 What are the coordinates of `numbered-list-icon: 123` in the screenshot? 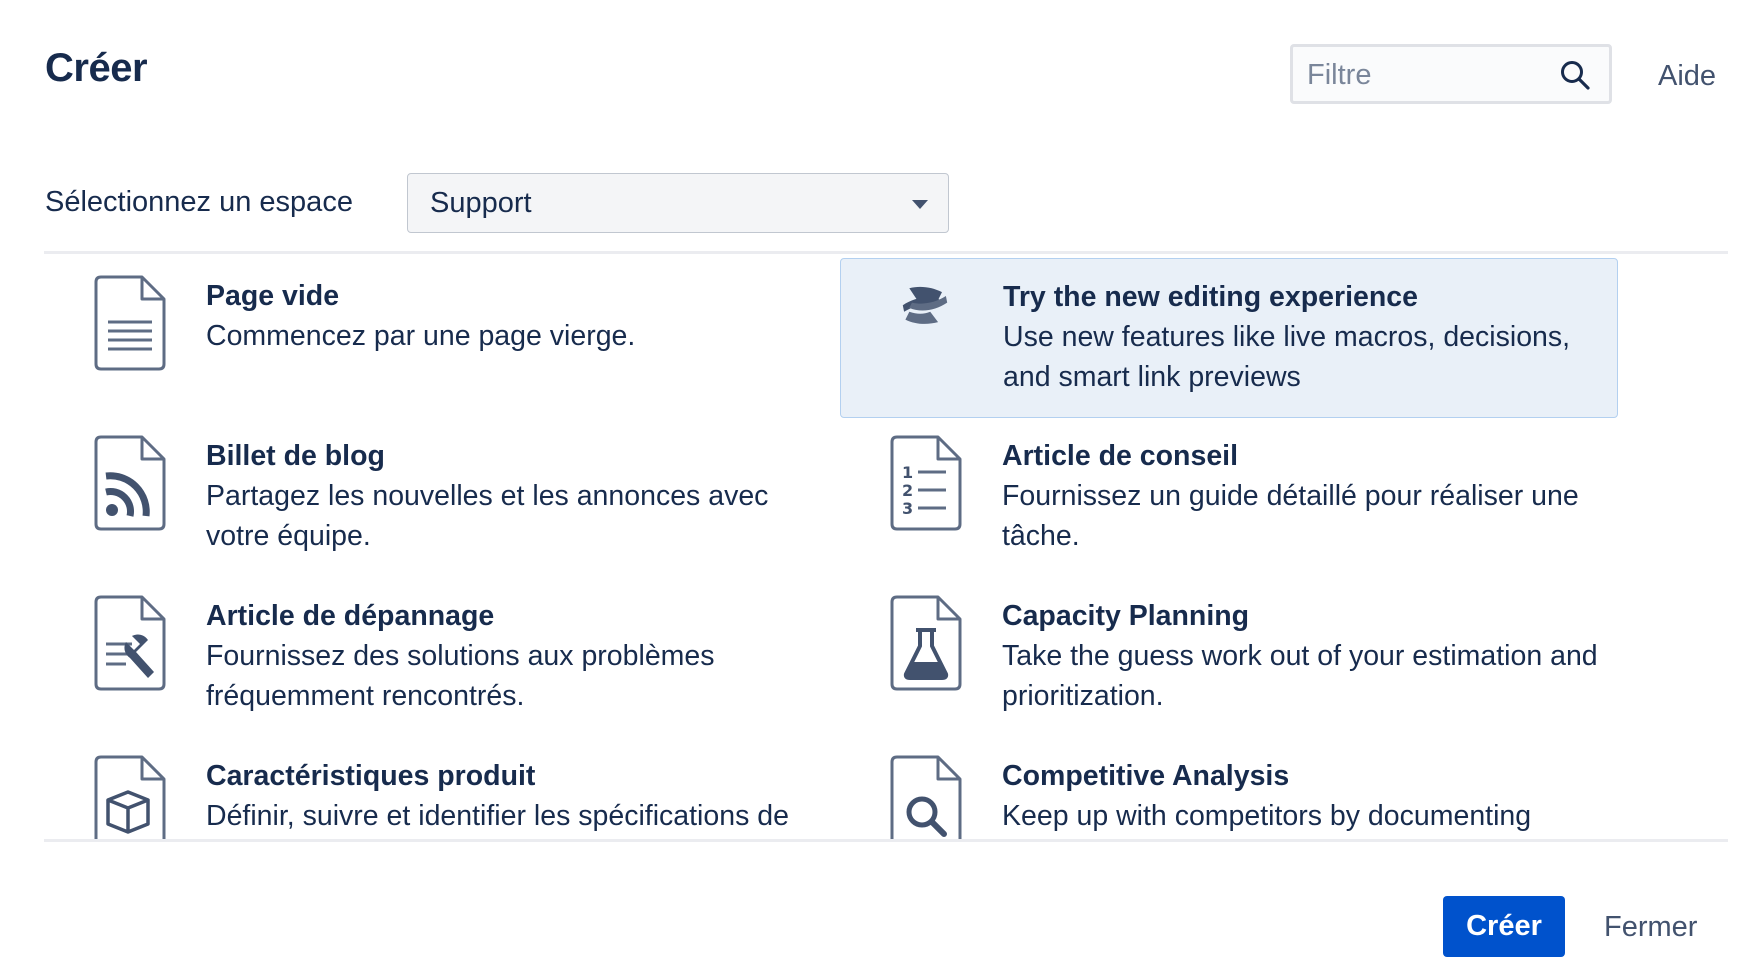 It's located at (926, 483).